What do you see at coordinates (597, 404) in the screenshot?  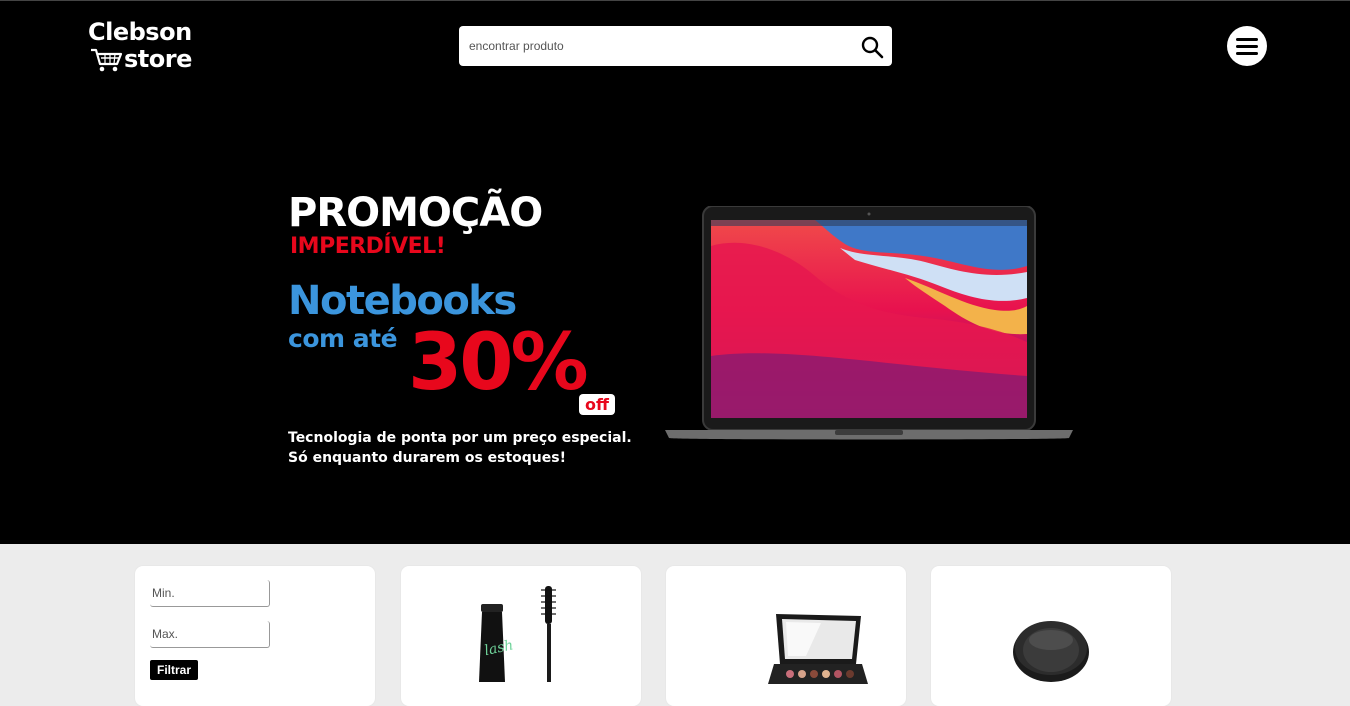 I see `promo-off-badge: off` at bounding box center [597, 404].